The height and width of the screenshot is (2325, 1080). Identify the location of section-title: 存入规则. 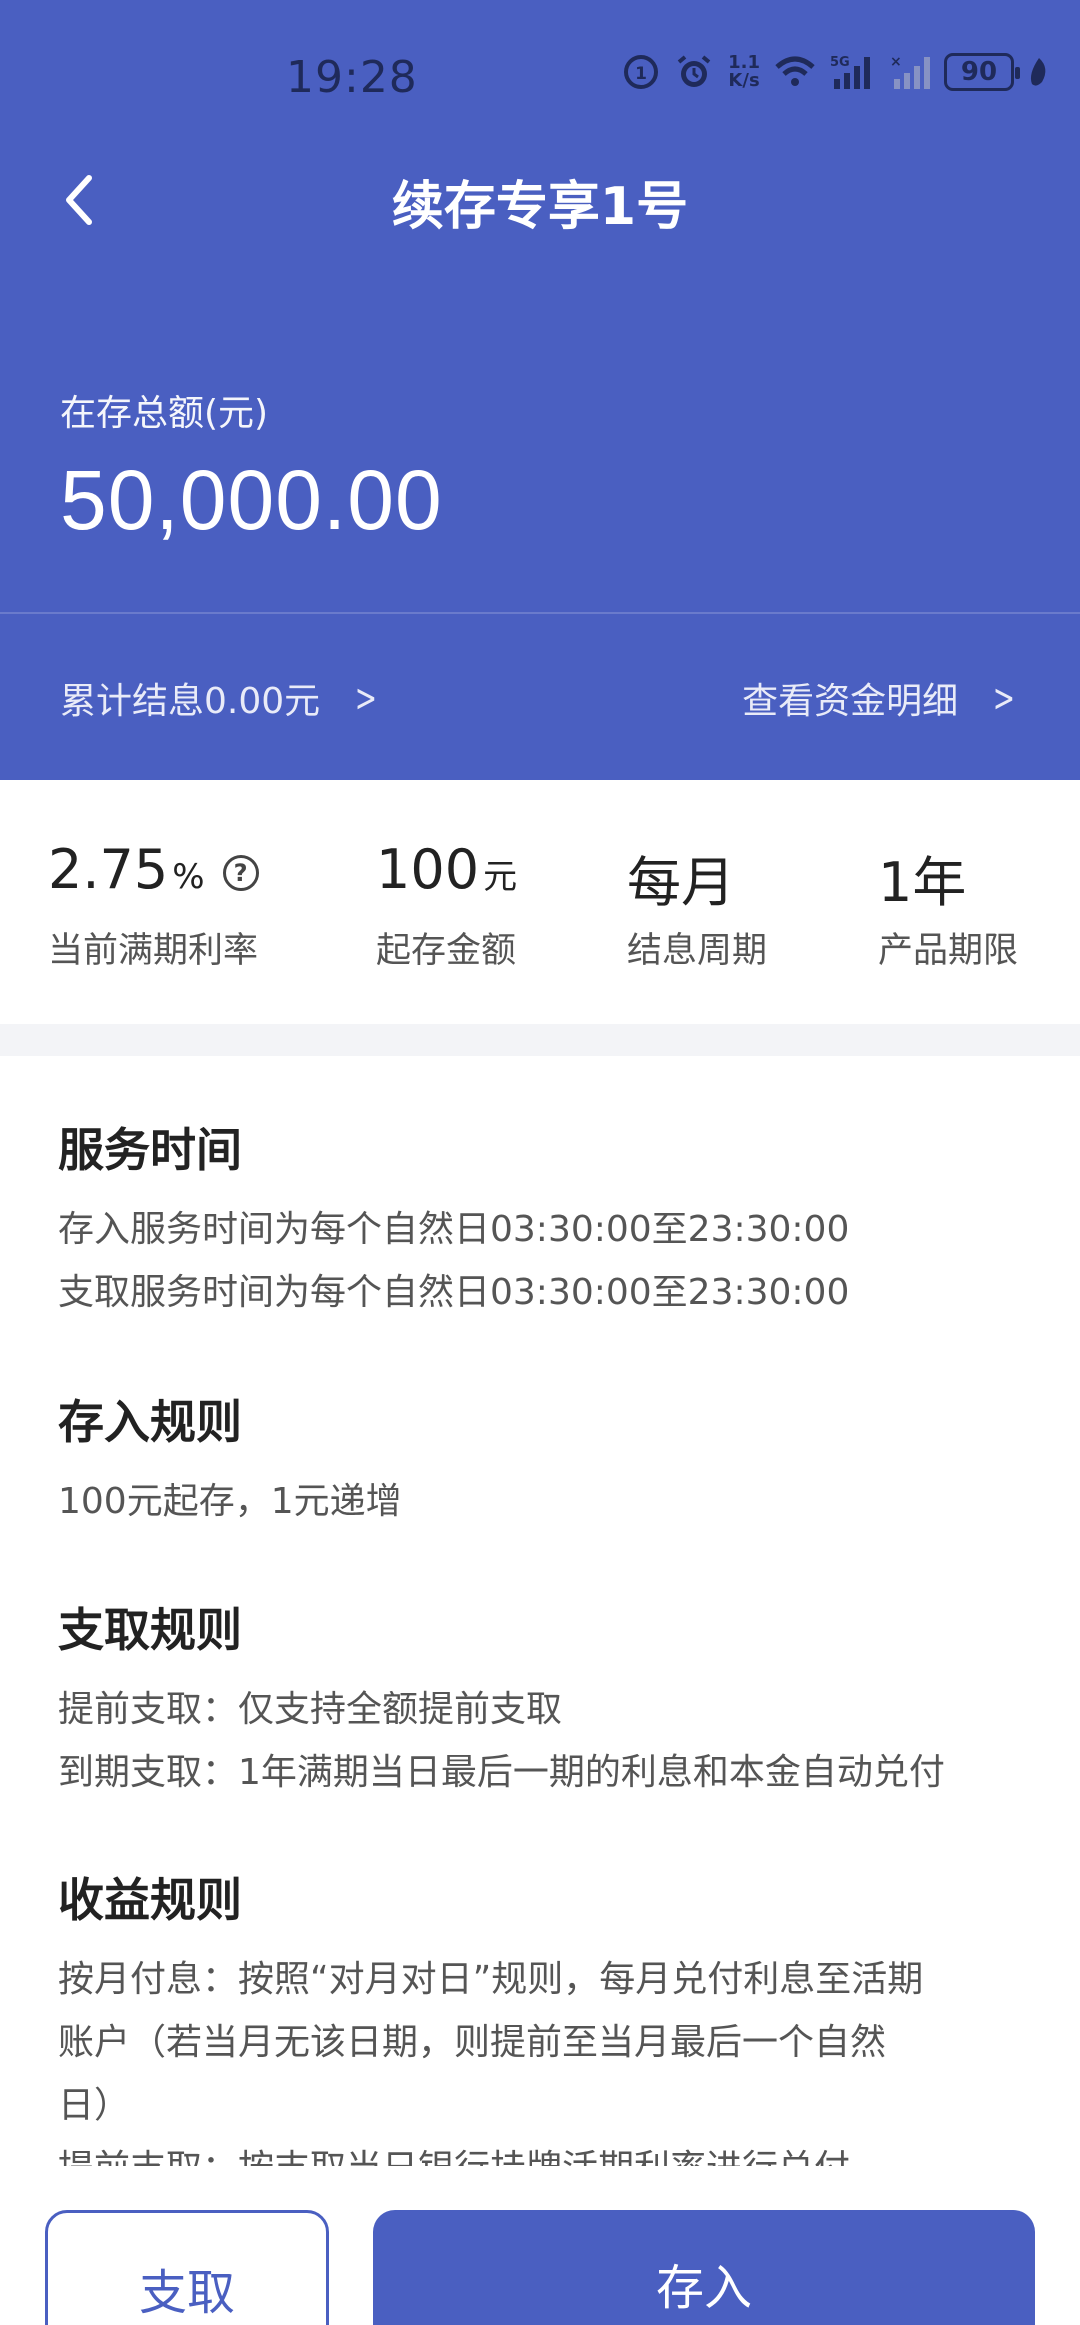
(150, 1422).